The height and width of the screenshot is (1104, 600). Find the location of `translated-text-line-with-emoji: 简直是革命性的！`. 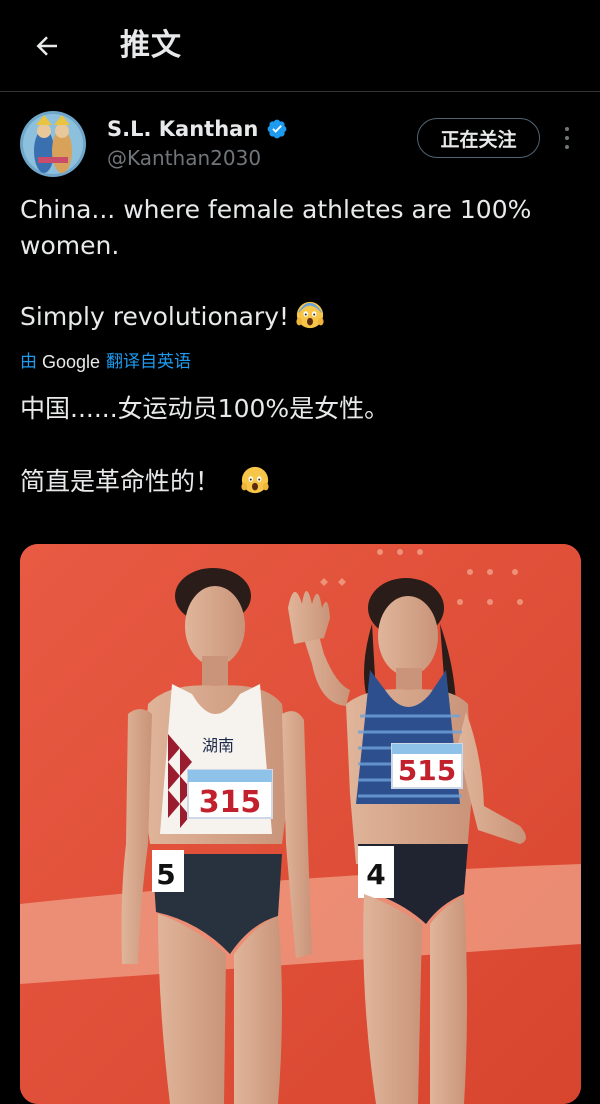

translated-text-line-with-emoji: 简直是革命性的！ is located at coordinates (300, 482).